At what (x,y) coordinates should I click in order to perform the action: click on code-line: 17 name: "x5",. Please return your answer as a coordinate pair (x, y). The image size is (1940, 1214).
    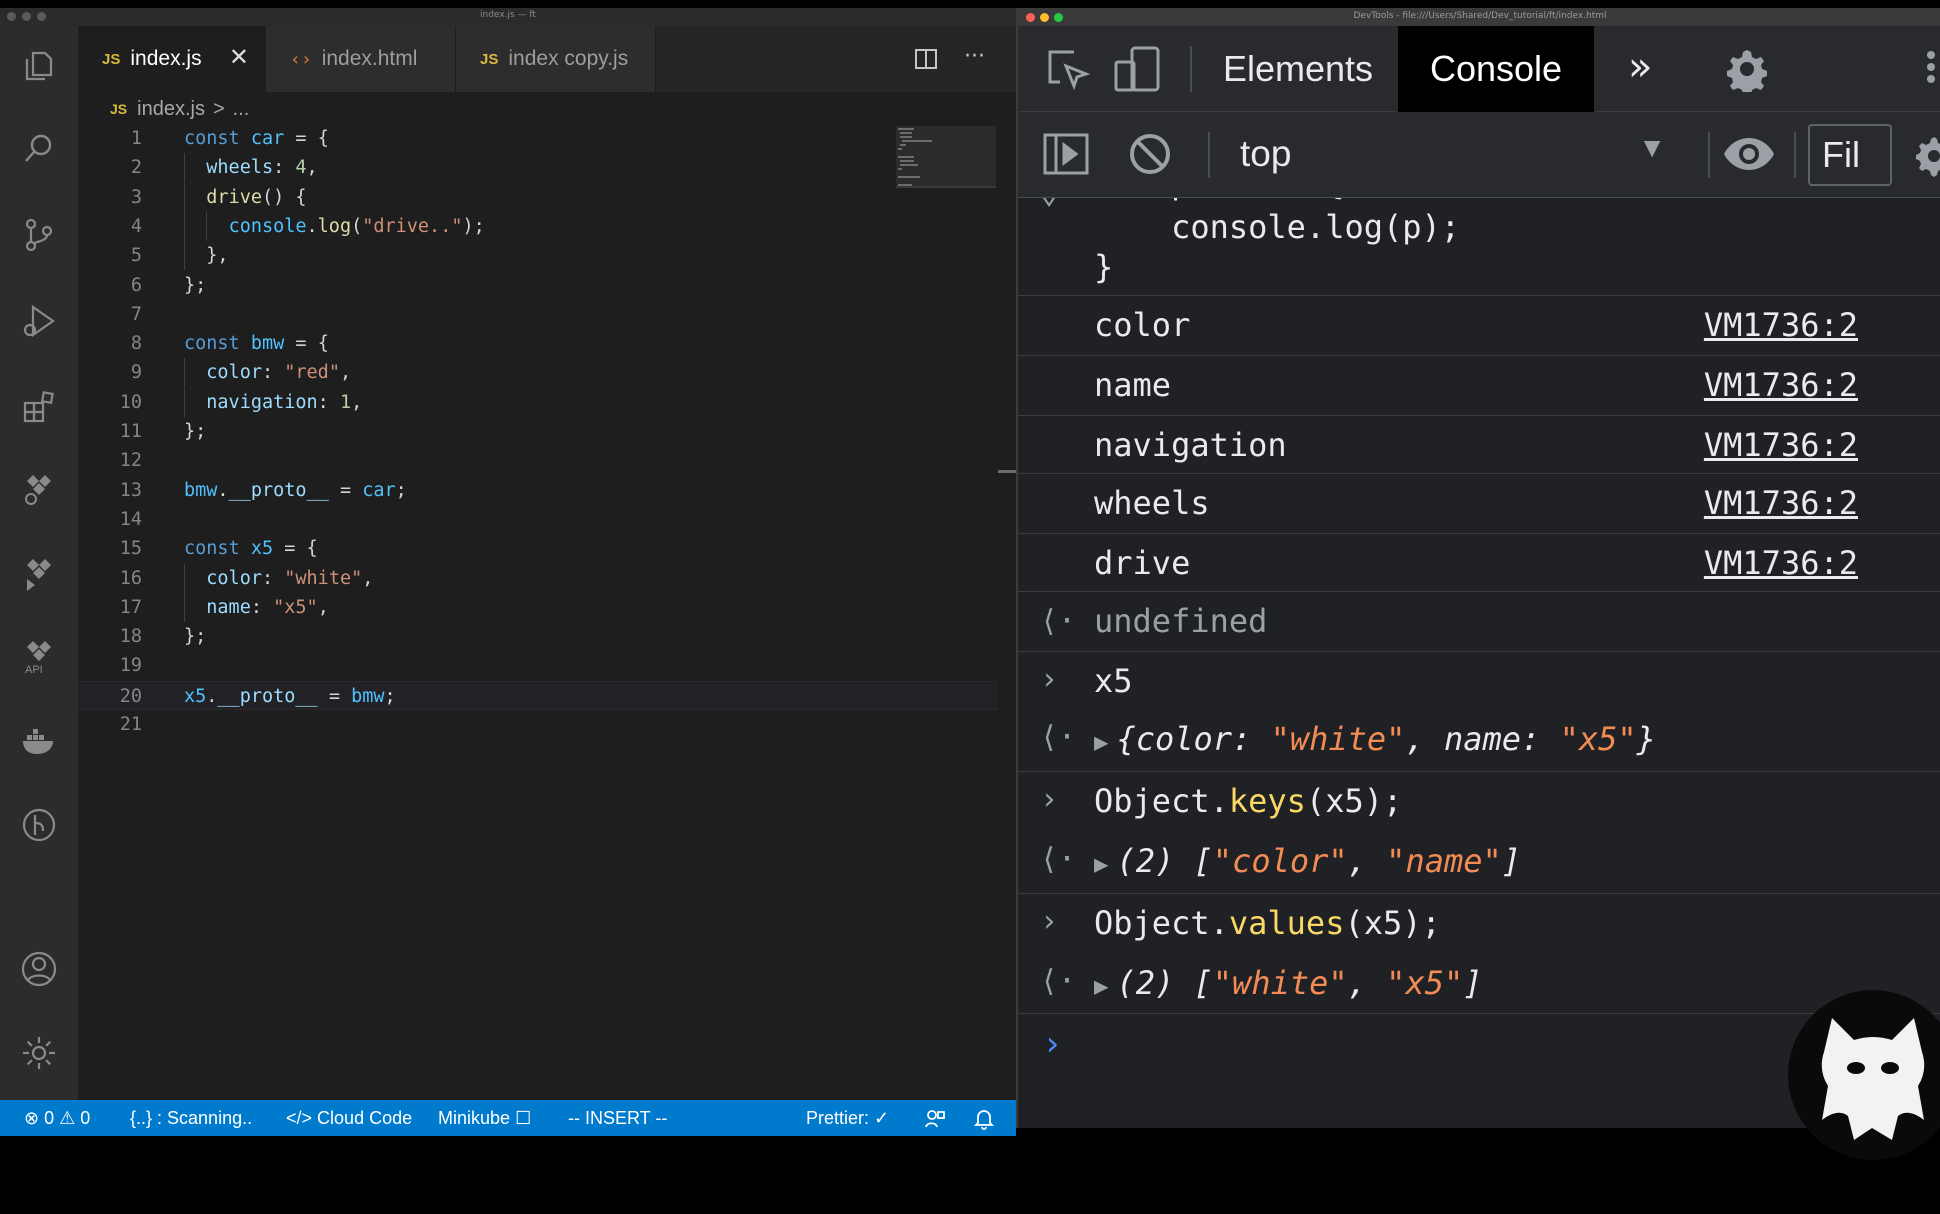
    Looking at the image, I should click on (538, 607).